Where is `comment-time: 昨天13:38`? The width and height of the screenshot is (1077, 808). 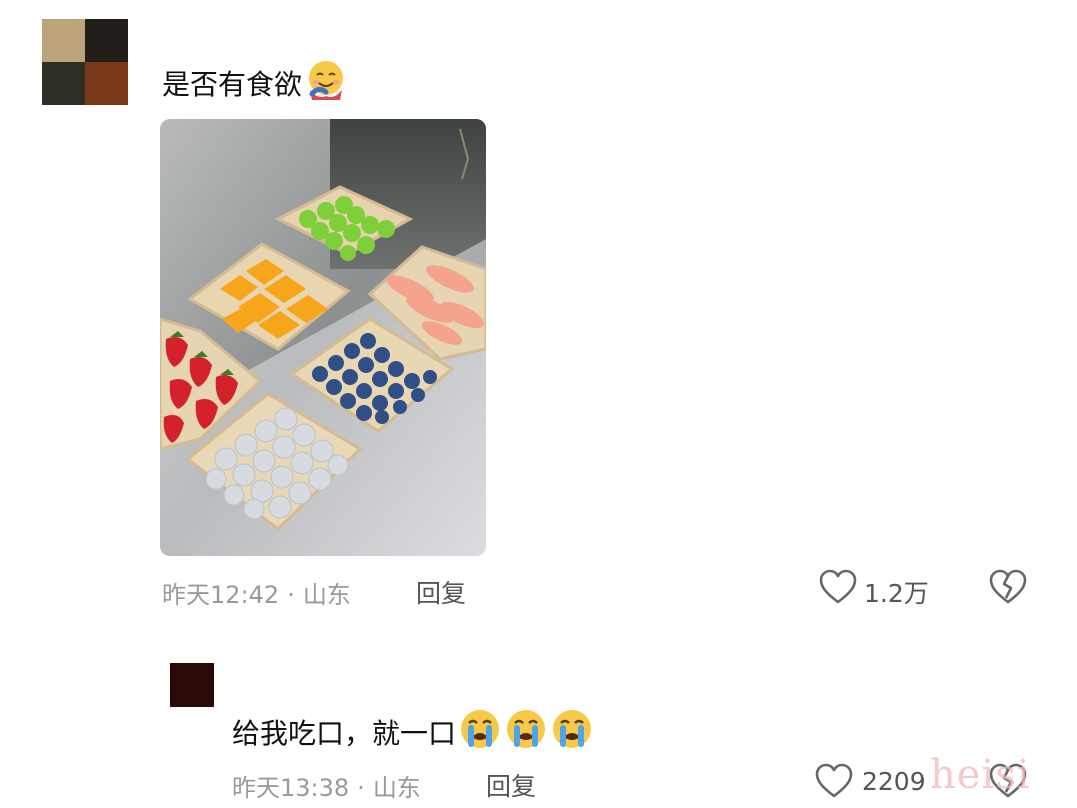
comment-time: 昨天13:38 is located at coordinates (291, 788).